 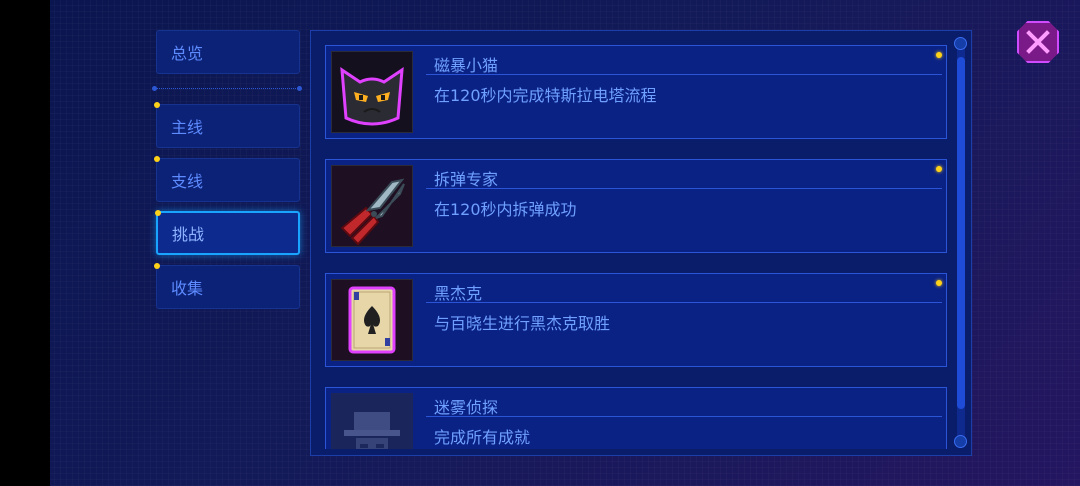 I want to click on tab-label: 主线, so click(x=187, y=127).